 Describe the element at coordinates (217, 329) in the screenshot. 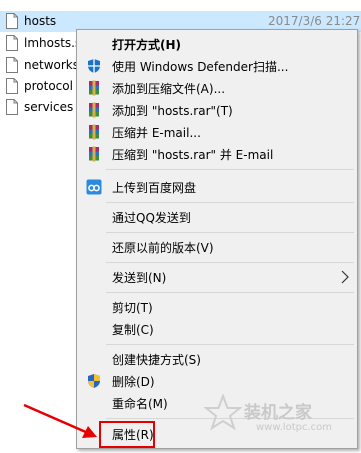

I see `menu-item-copy: 复制(C)` at that location.